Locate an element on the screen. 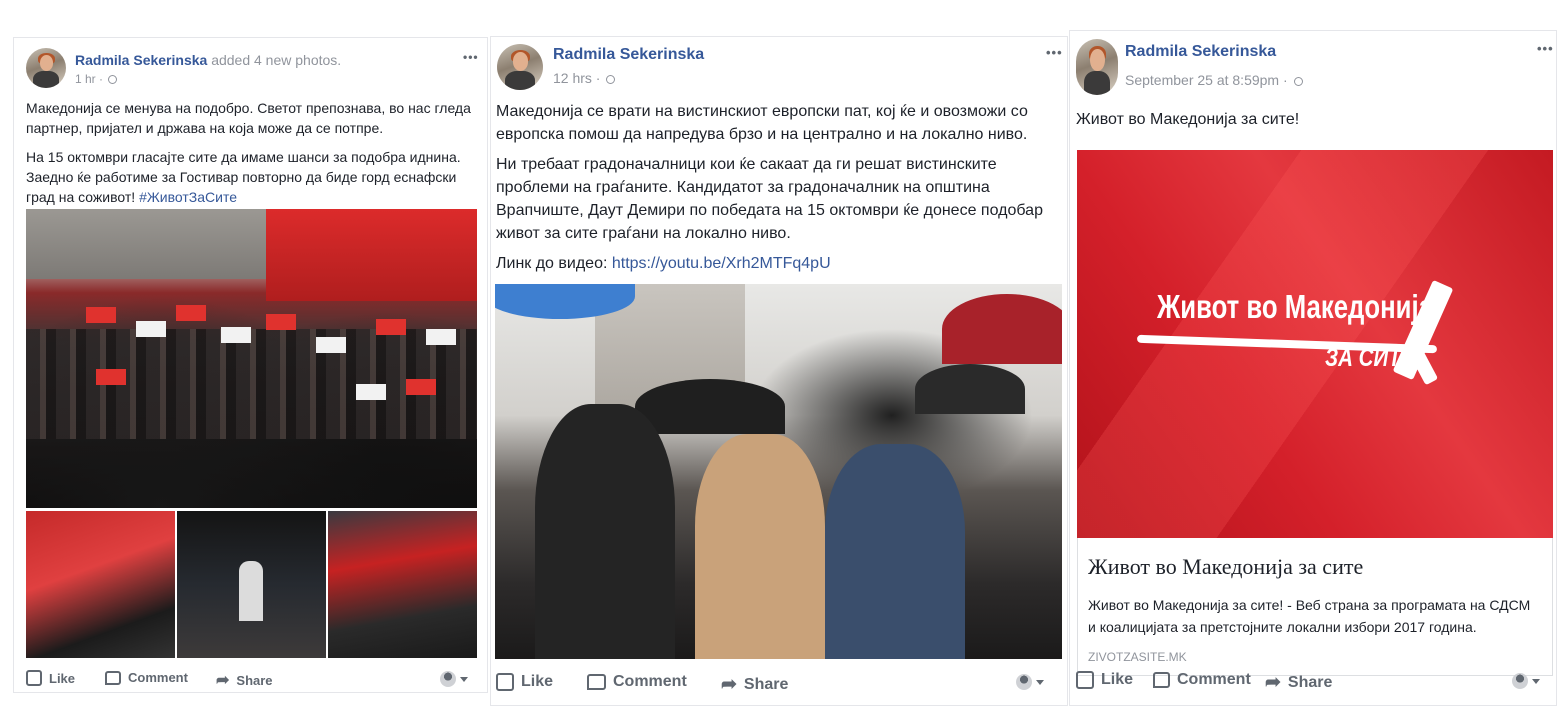  link-preview-title: Живот во Македонија за сите is located at coordinates (1225, 567).